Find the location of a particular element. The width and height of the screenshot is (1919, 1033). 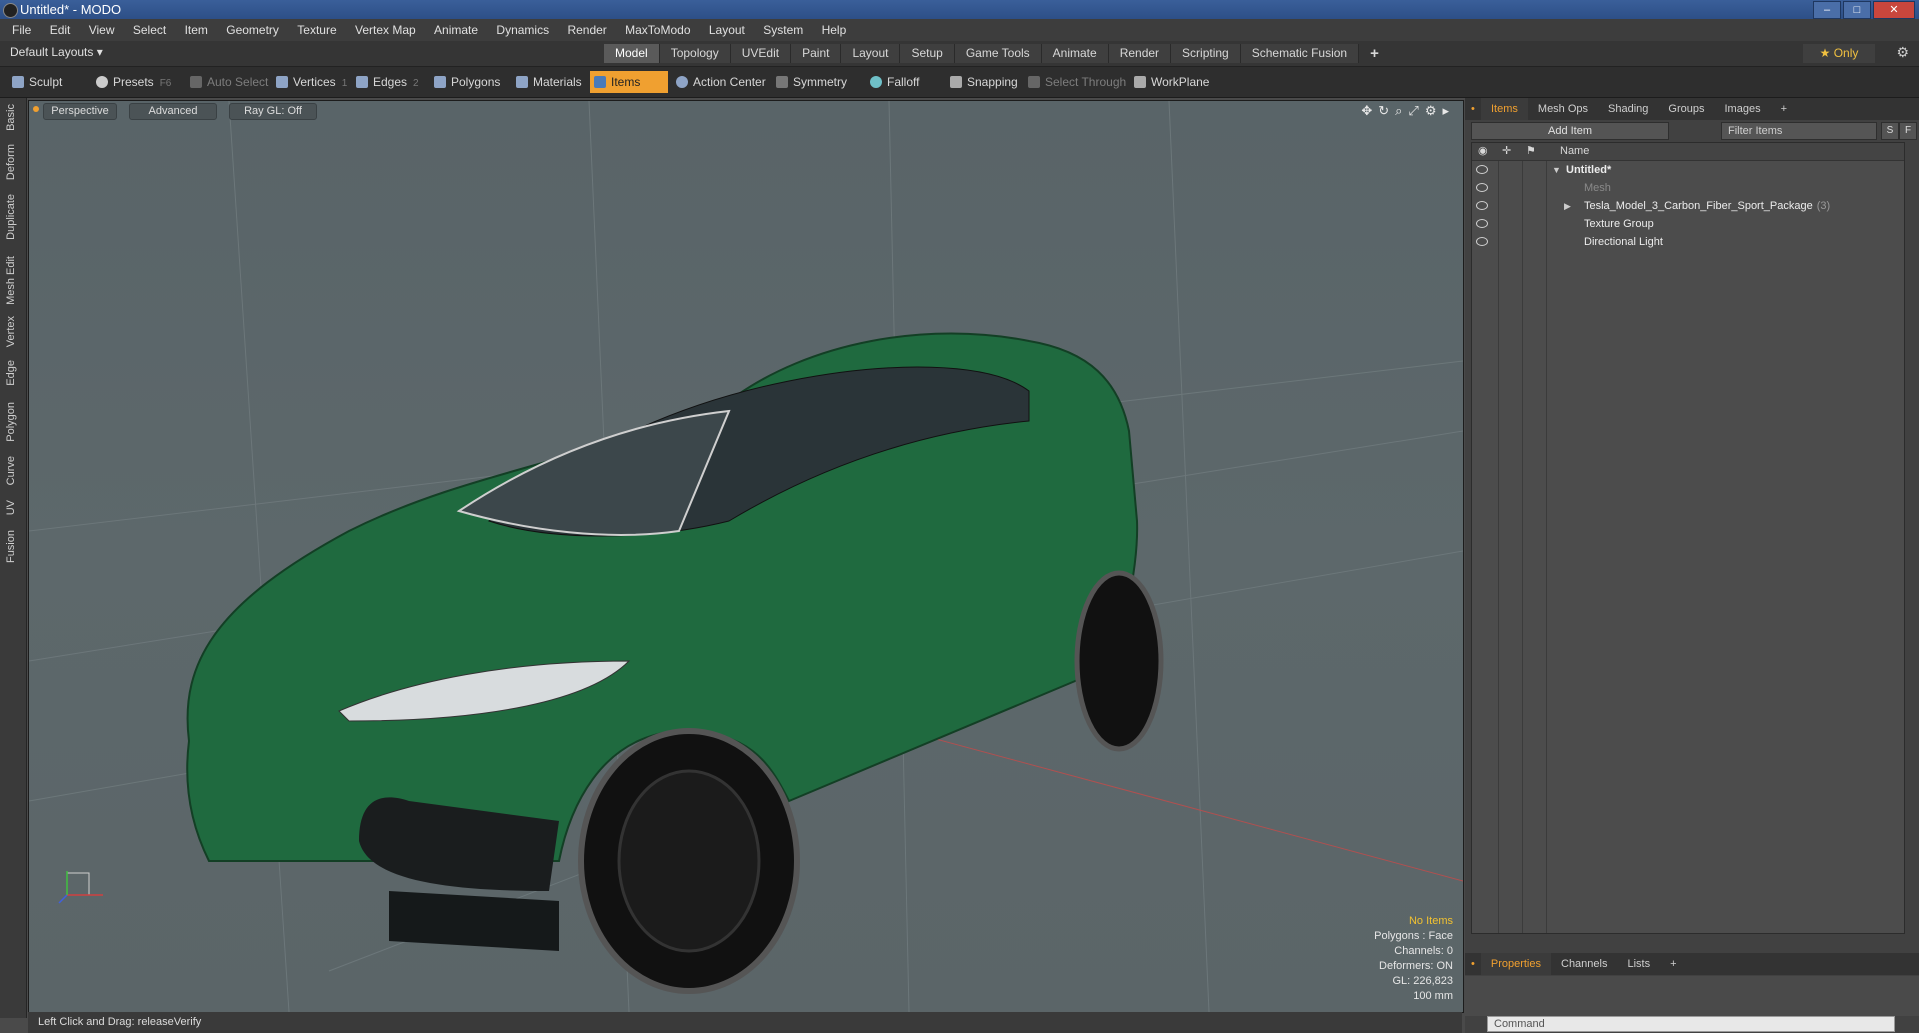

add-item-dropdown: Add Item is located at coordinates (1570, 131).